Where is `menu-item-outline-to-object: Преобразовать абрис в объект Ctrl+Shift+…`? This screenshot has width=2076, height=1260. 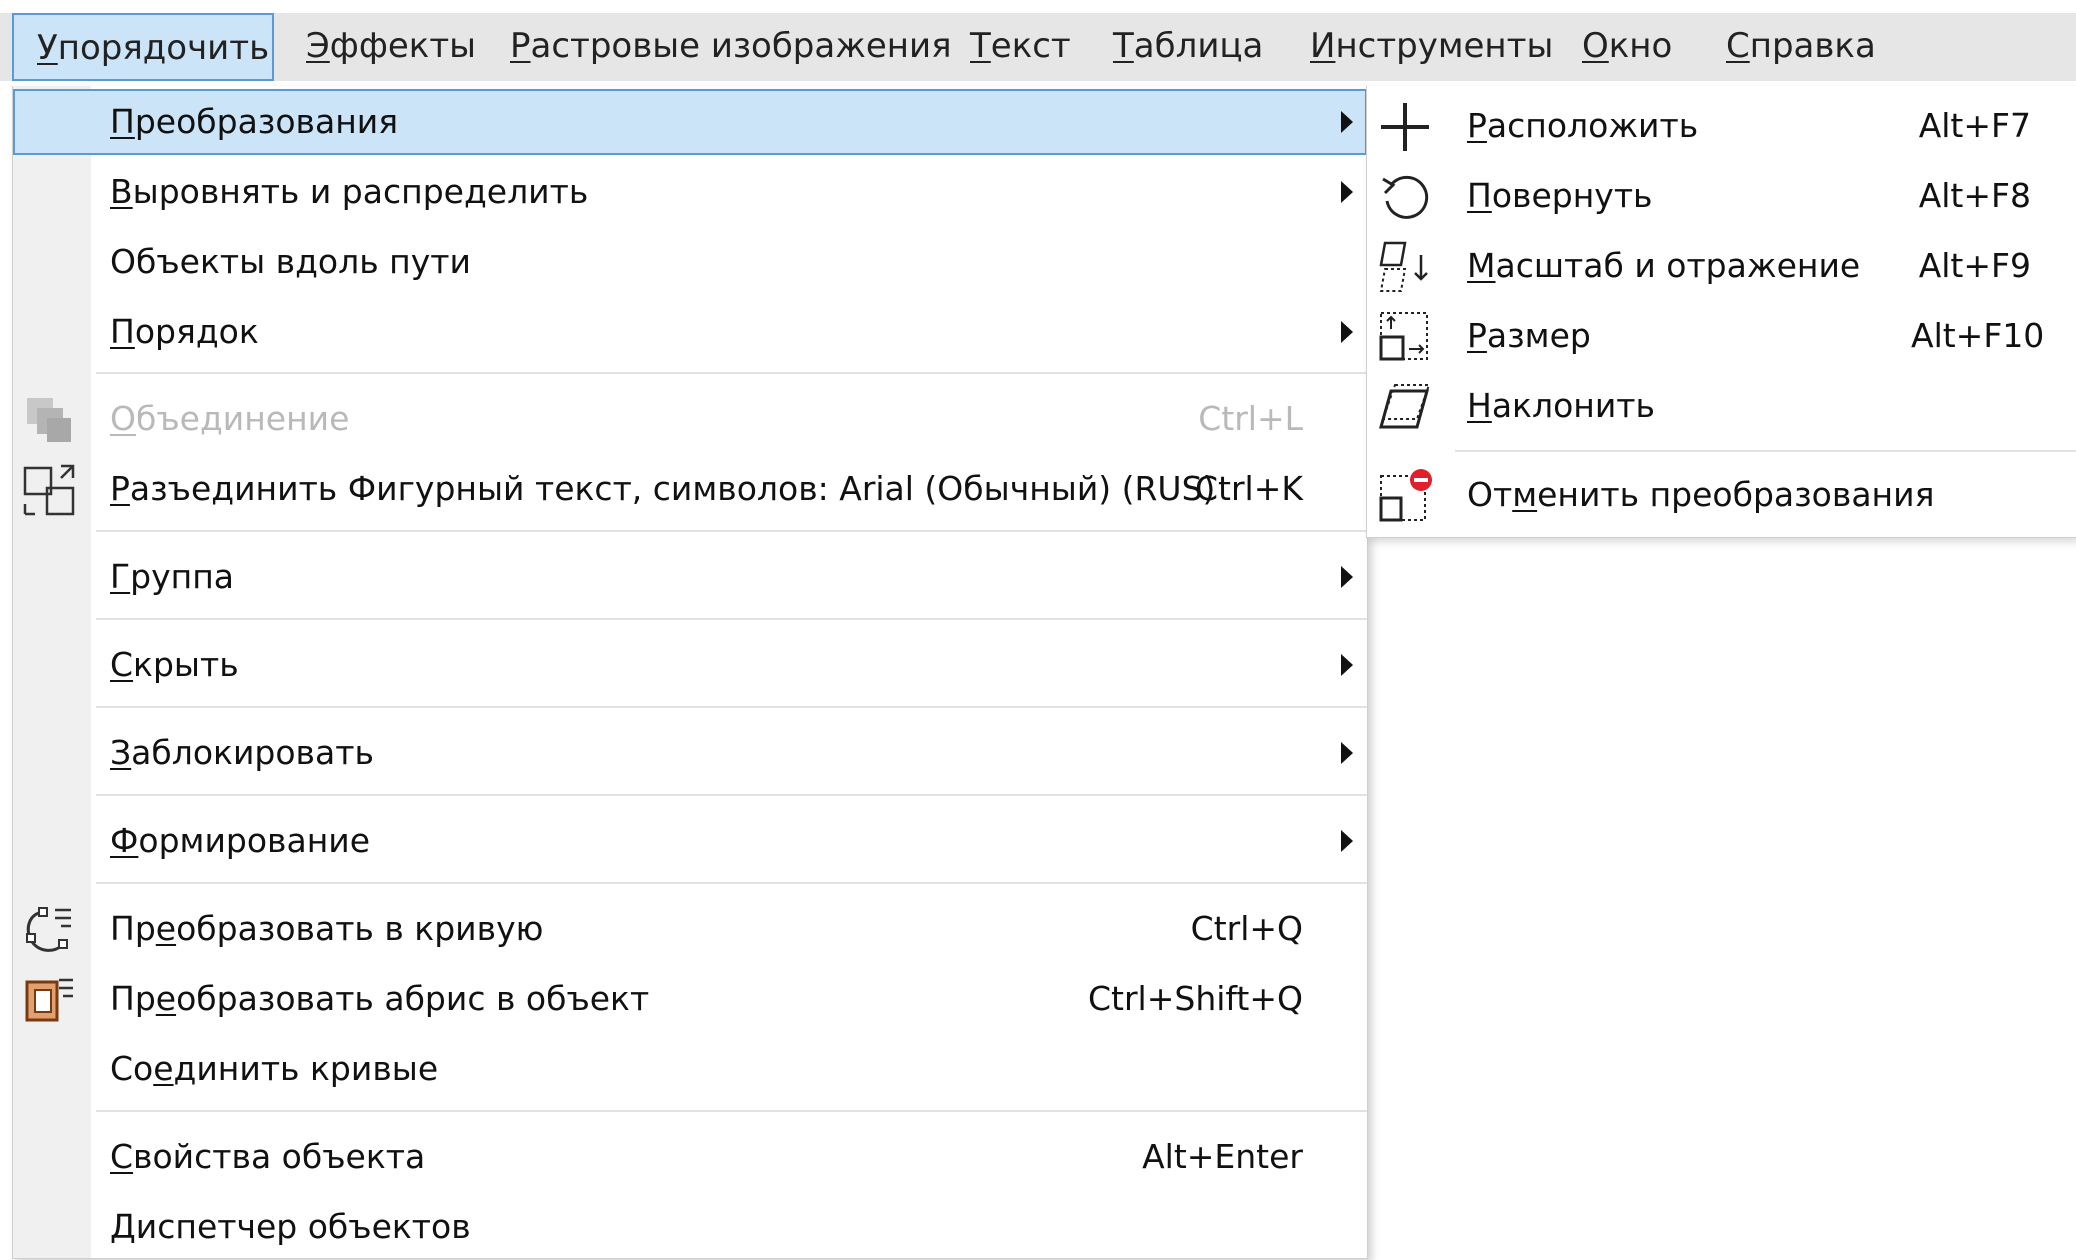
menu-item-outline-to-object: Преобразовать абрис в объект Ctrl+Shift+… is located at coordinates (690, 999).